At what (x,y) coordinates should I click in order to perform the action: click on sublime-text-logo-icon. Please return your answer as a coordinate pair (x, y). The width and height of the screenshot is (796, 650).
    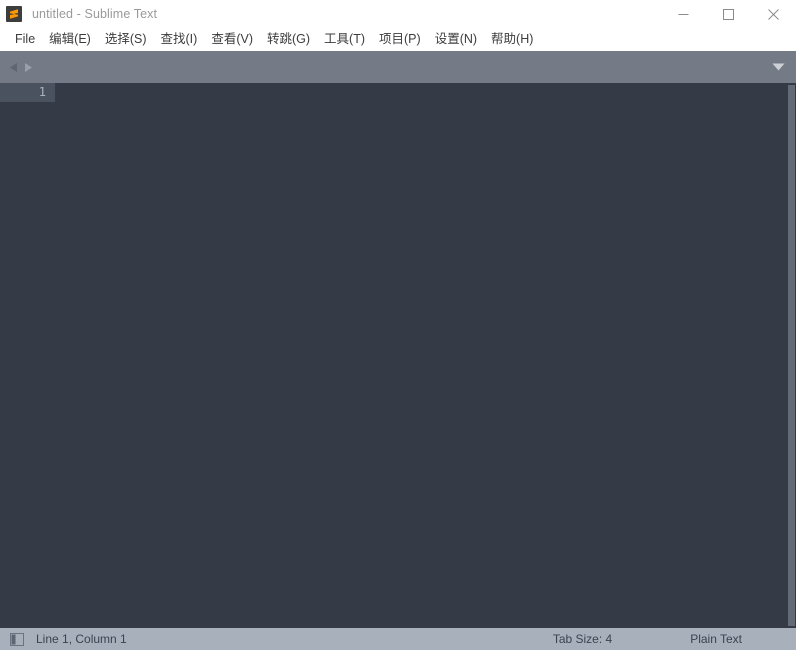
    Looking at the image, I should click on (14, 14).